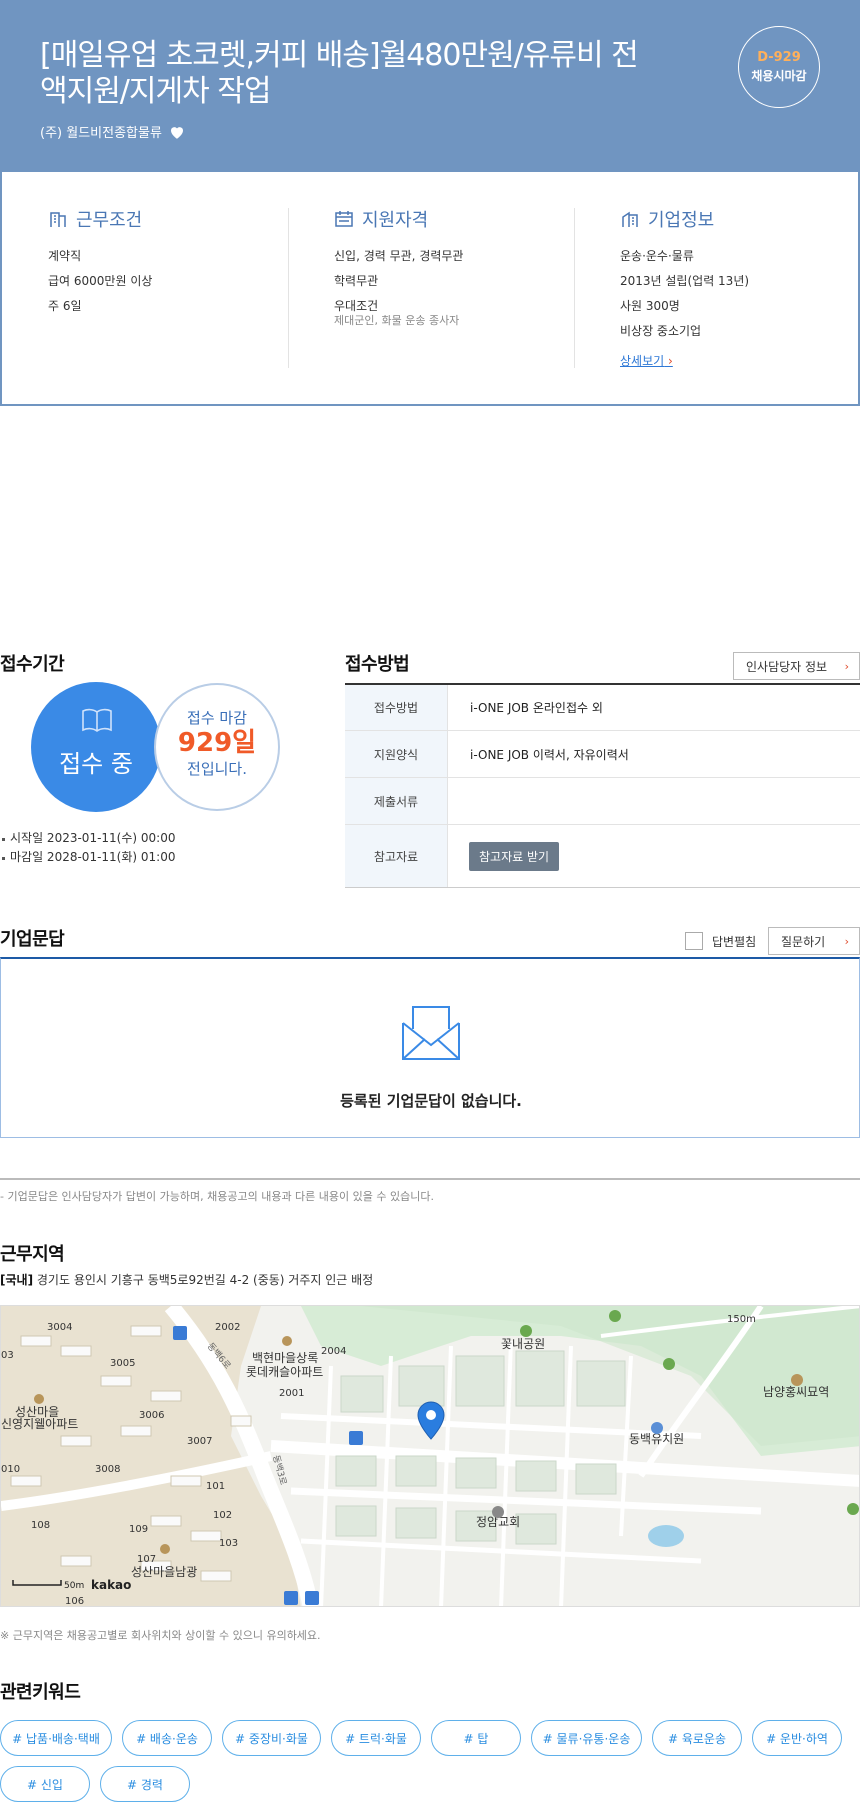  Describe the element at coordinates (96, 764) in the screenshot. I see `status-label: 접수 중` at that location.